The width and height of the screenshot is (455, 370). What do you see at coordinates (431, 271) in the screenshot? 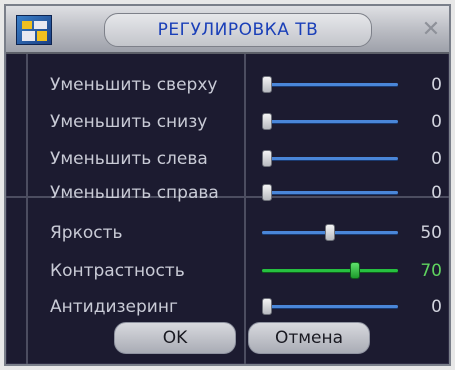
I see `setting-value: 70` at bounding box center [431, 271].